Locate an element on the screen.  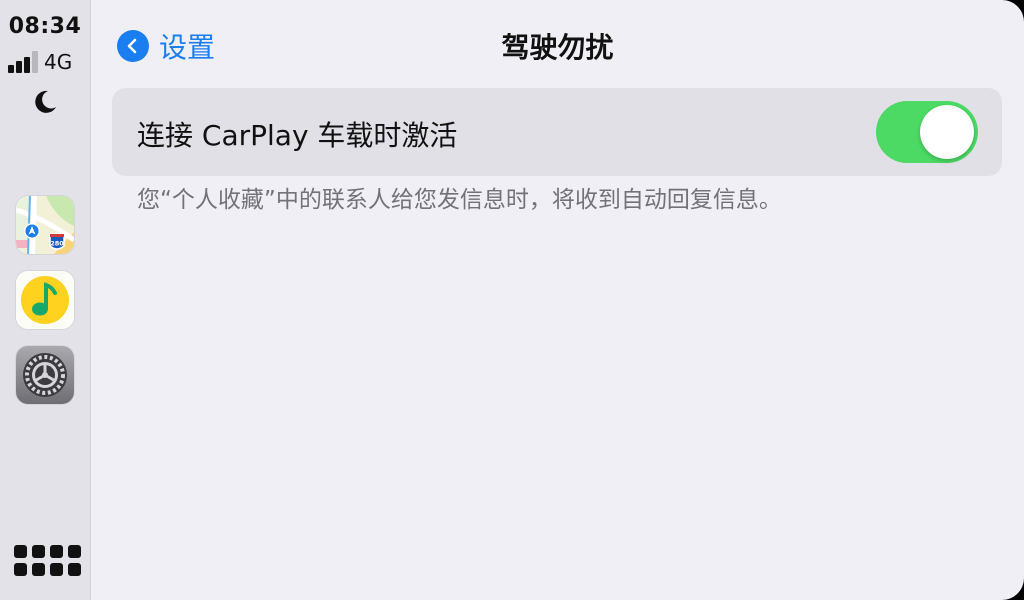
status-time: 08:34 is located at coordinates (45, 26).